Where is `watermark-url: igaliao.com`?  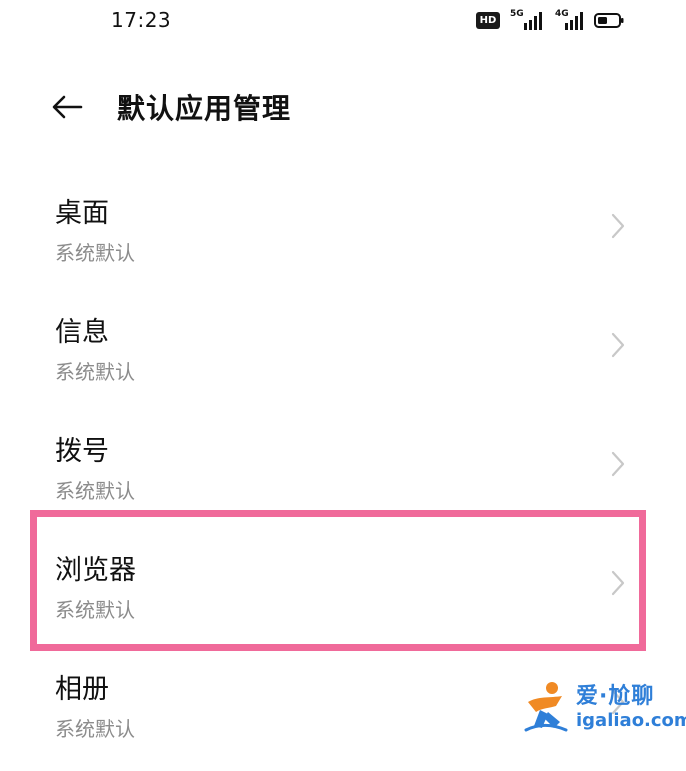
watermark-url: igaliao.com is located at coordinates (631, 720).